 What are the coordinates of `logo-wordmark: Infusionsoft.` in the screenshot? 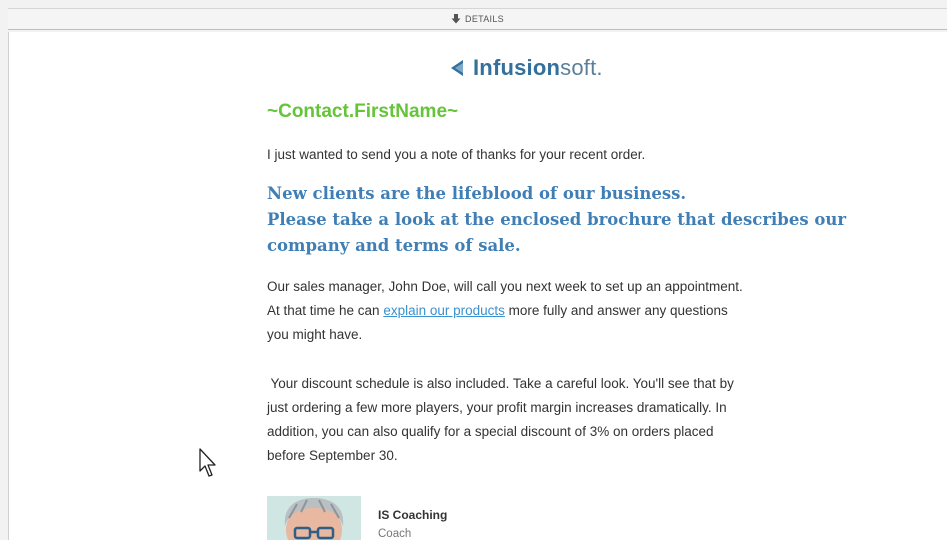 It's located at (538, 67).